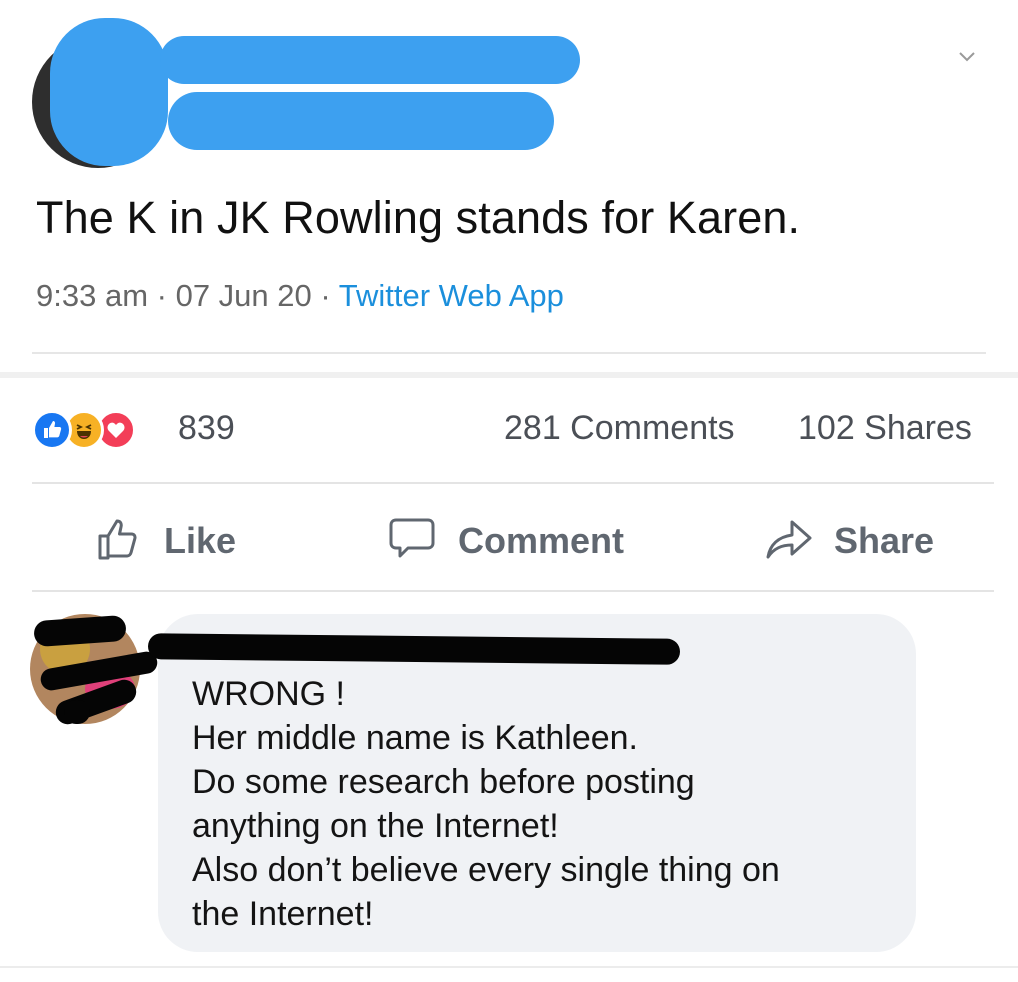 The width and height of the screenshot is (1018, 982). Describe the element at coordinates (92, 295) in the screenshot. I see `tweet-time: 9:33 am` at that location.